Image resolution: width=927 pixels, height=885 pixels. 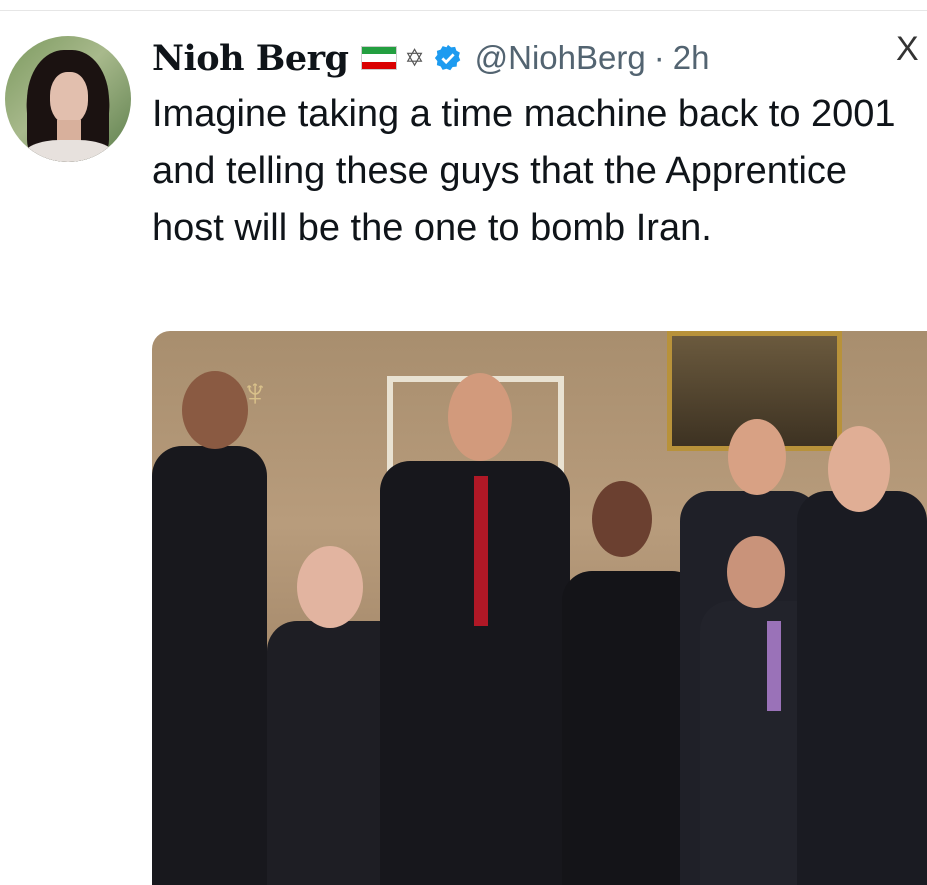 I want to click on avatar-face, so click(x=69, y=98).